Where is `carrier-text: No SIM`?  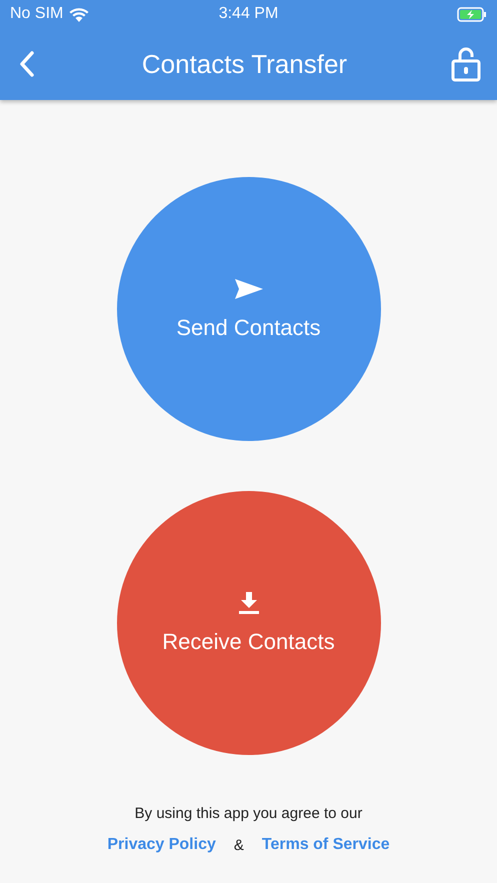
carrier-text: No SIM is located at coordinates (37, 14).